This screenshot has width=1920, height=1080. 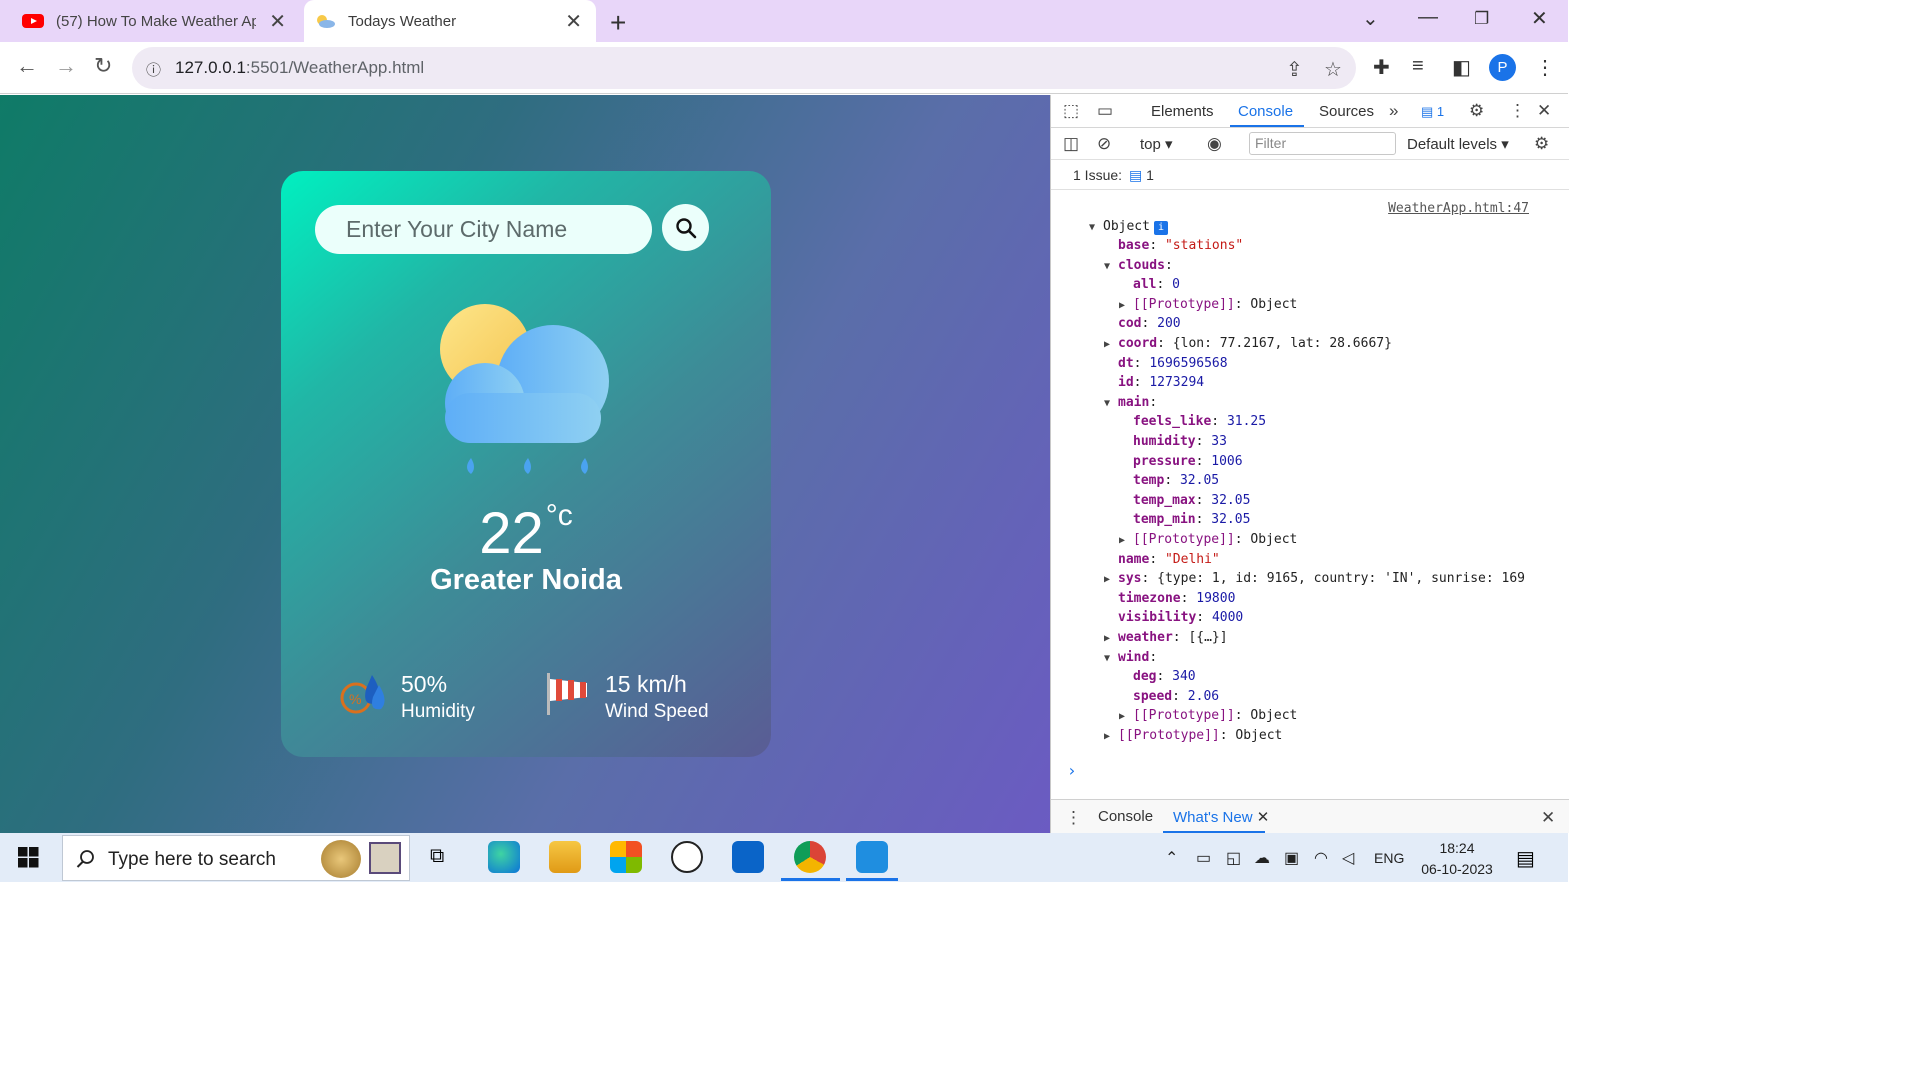 What do you see at coordinates (685, 227) in the screenshot?
I see `search-button` at bounding box center [685, 227].